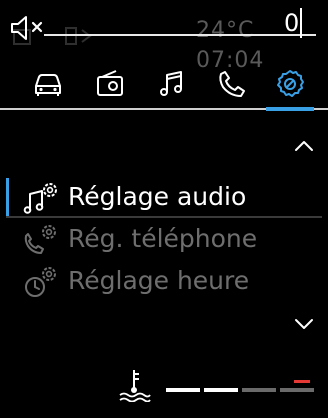  What do you see at coordinates (30, 28) in the screenshot?
I see `mute-icon` at bounding box center [30, 28].